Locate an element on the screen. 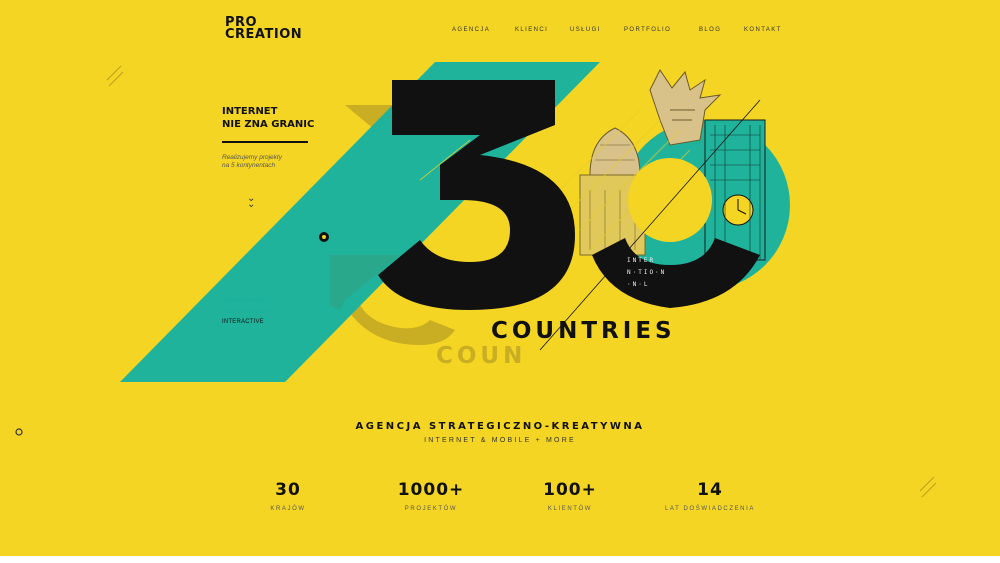 This screenshot has height=563, width=1000. sidebar-link: INTERACTIVE is located at coordinates (247, 322).